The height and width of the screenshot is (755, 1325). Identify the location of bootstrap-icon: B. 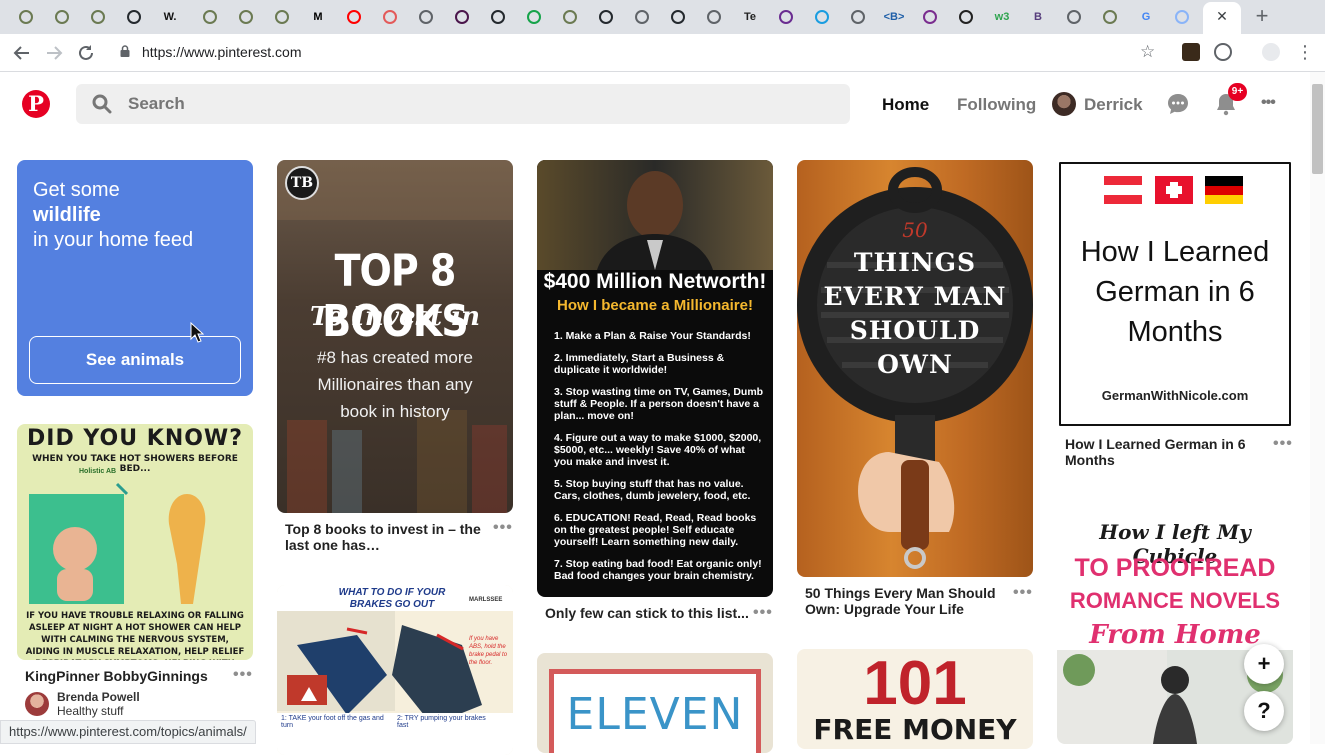
(1038, 17).